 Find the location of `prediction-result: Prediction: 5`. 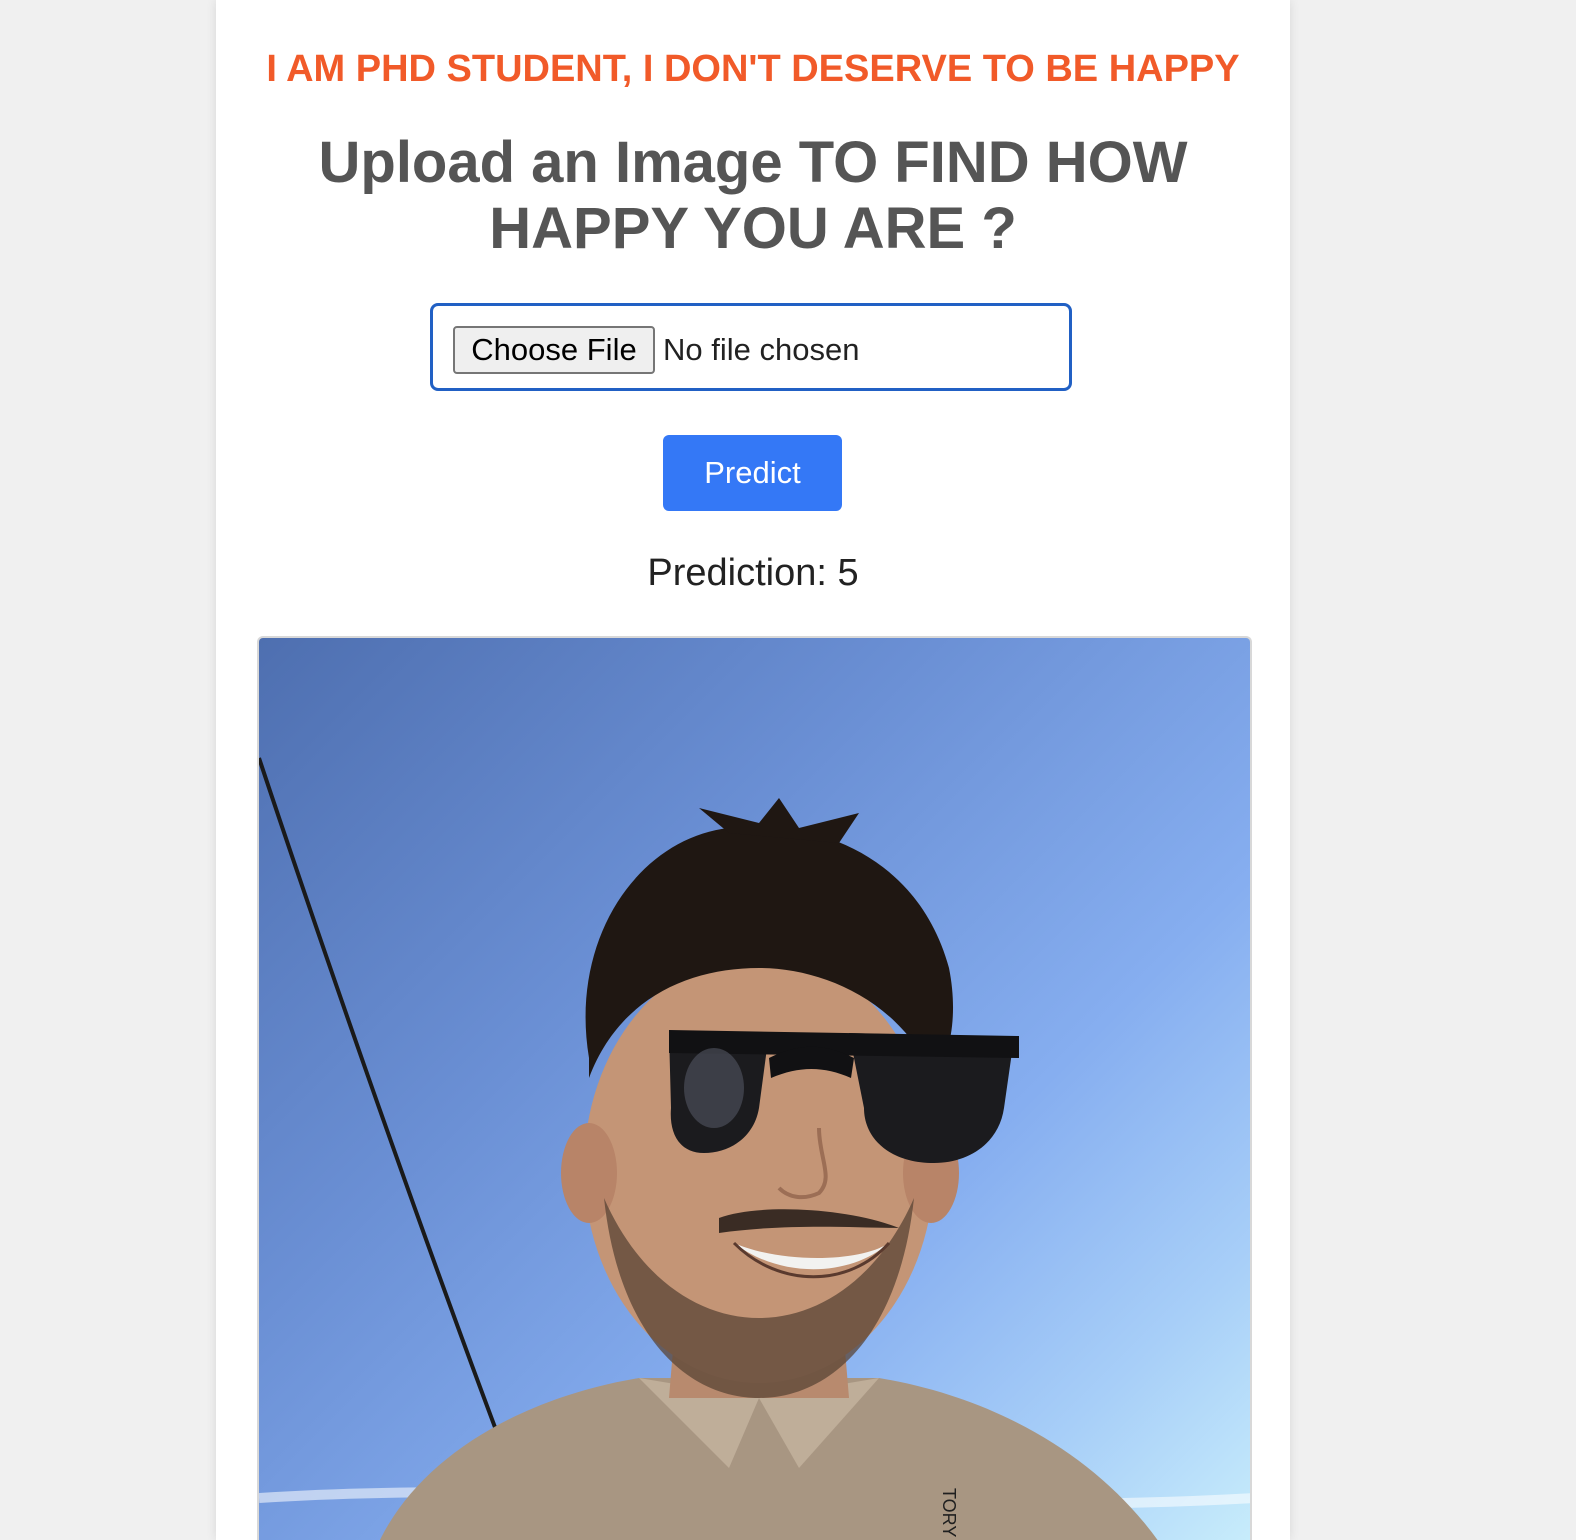

prediction-result: Prediction: 5 is located at coordinates (753, 573).